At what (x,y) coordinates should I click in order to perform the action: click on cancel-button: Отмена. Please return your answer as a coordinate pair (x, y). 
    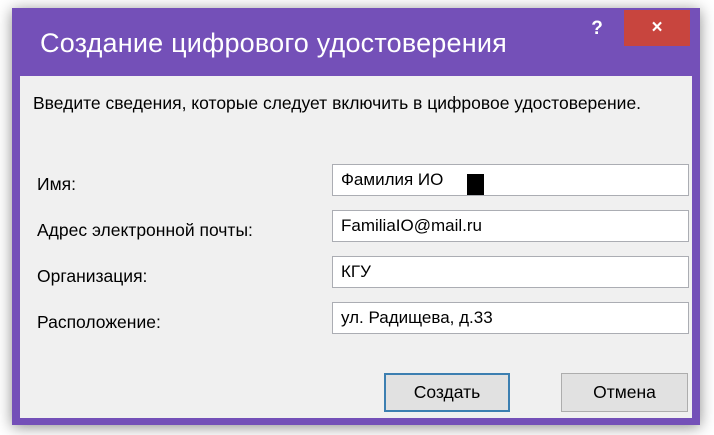
    Looking at the image, I should click on (624, 392).